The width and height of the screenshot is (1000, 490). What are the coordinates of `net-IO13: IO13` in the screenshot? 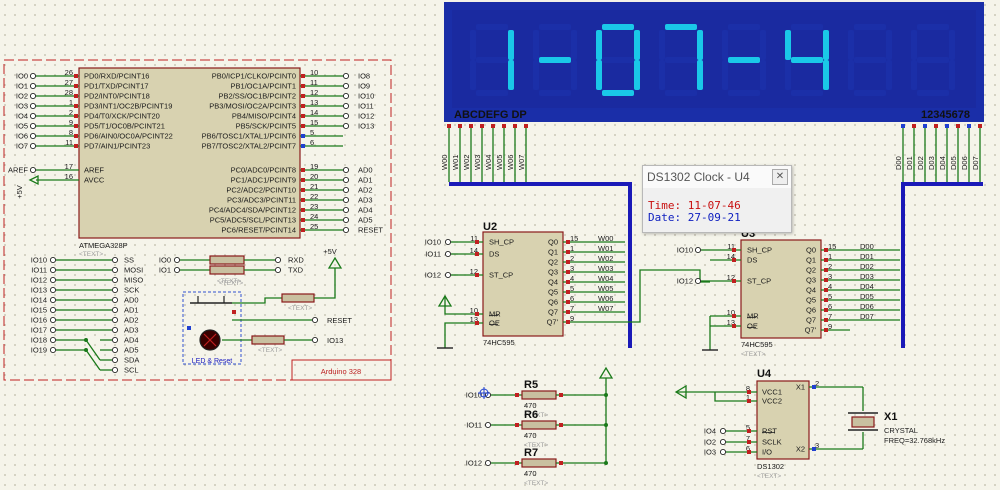 It's located at (366, 126).